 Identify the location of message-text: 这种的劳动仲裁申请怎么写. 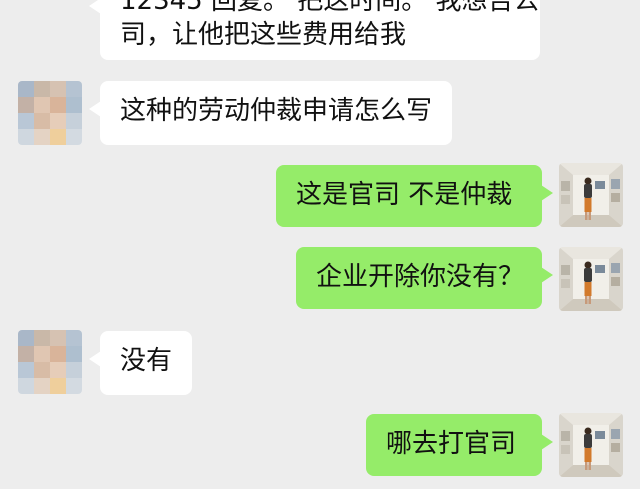
(276, 111).